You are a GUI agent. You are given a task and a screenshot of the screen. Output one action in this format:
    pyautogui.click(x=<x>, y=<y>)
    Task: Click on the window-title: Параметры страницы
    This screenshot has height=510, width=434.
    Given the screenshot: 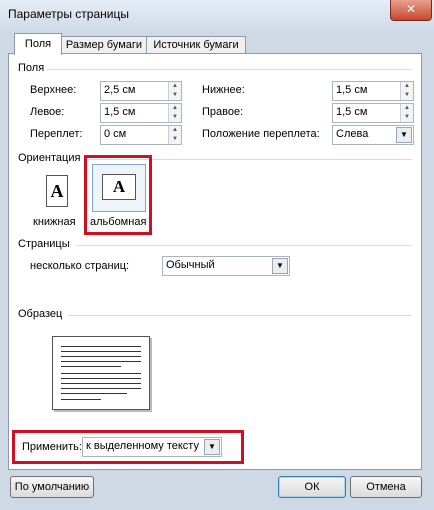 What is the action you would take?
    pyautogui.click(x=68, y=14)
    